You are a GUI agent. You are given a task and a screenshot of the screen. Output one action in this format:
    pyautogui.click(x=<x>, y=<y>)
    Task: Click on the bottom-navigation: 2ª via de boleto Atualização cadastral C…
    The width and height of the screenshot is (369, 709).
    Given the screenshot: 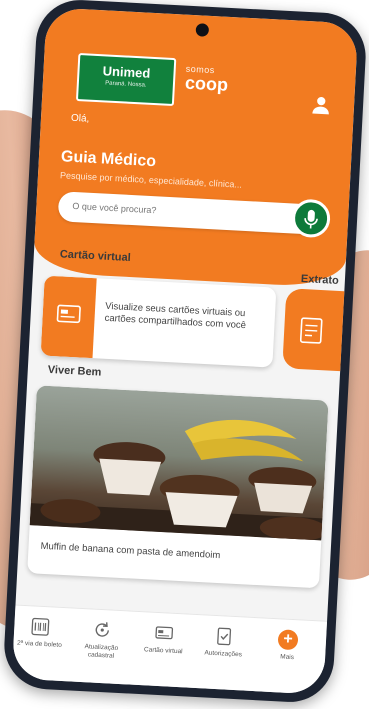 What is the action you would take?
    pyautogui.click(x=169, y=649)
    